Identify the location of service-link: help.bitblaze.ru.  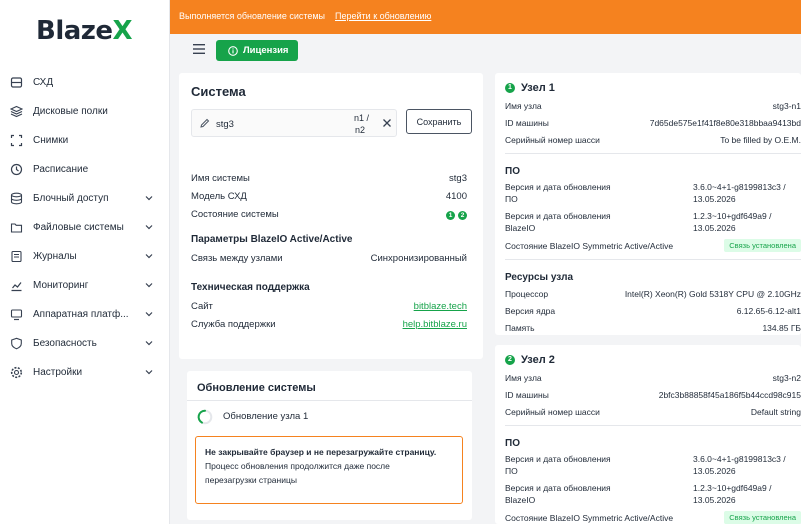
(435, 324).